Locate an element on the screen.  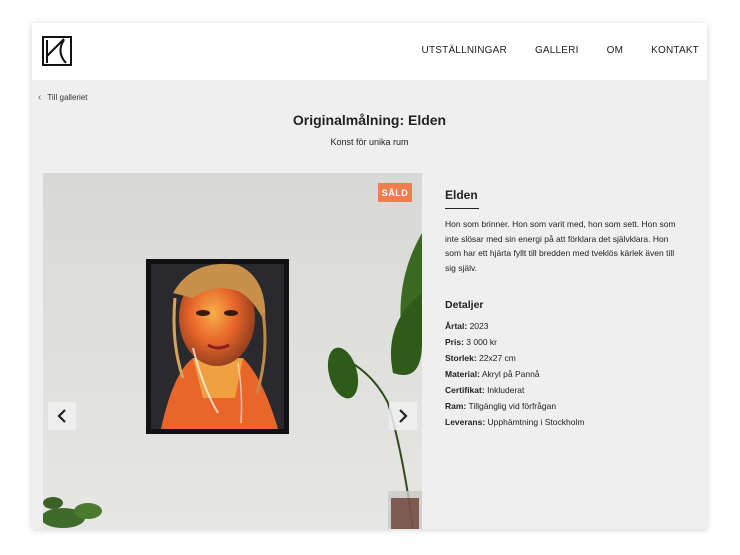
spec-certificate: Certifikat: Inkluderat is located at coordinates (485, 390).